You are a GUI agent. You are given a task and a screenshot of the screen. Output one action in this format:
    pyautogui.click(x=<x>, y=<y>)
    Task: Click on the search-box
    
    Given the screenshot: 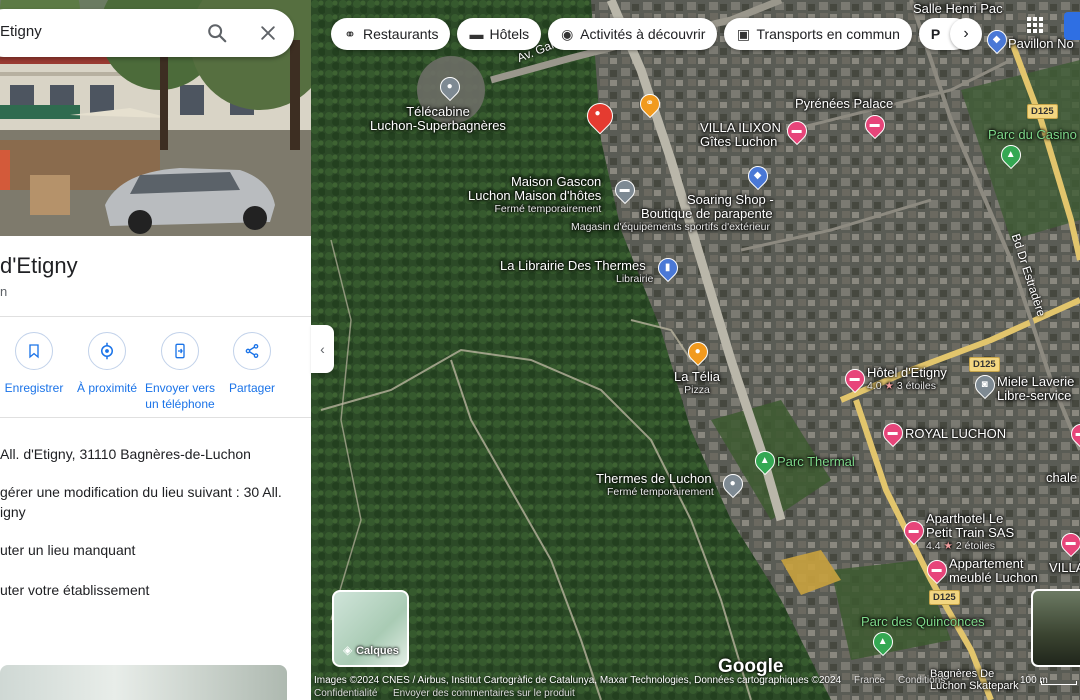 What is the action you would take?
    pyautogui.click(x=147, y=33)
    